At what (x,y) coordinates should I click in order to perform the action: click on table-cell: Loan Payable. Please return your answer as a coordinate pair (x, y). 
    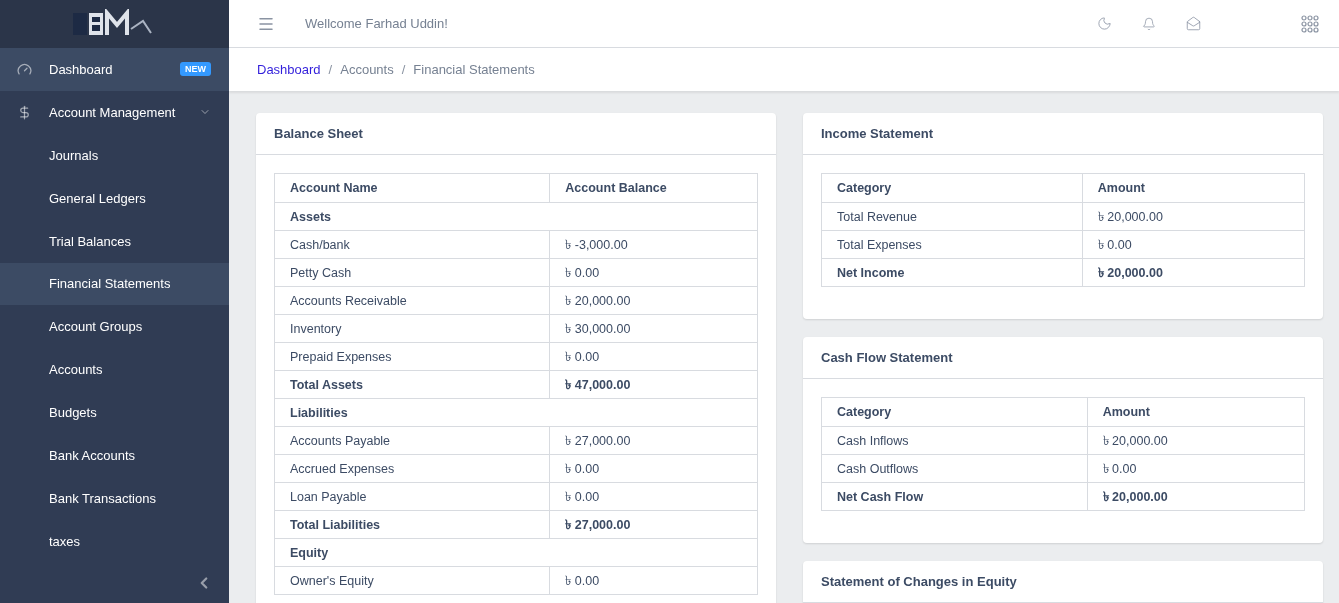
    Looking at the image, I should click on (412, 496).